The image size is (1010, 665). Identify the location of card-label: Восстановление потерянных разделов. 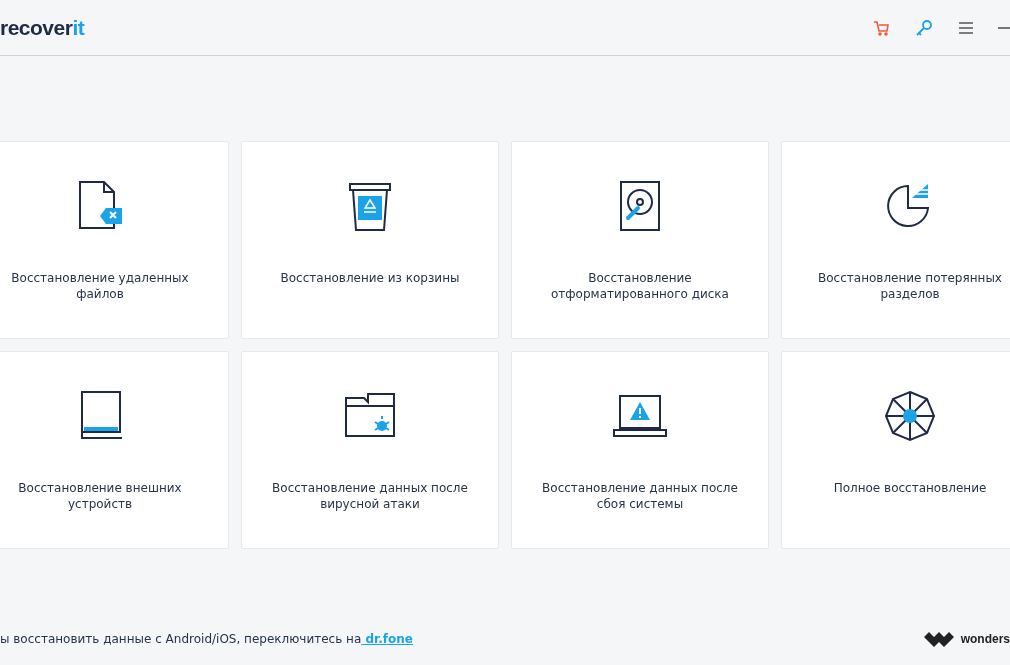
(910, 286).